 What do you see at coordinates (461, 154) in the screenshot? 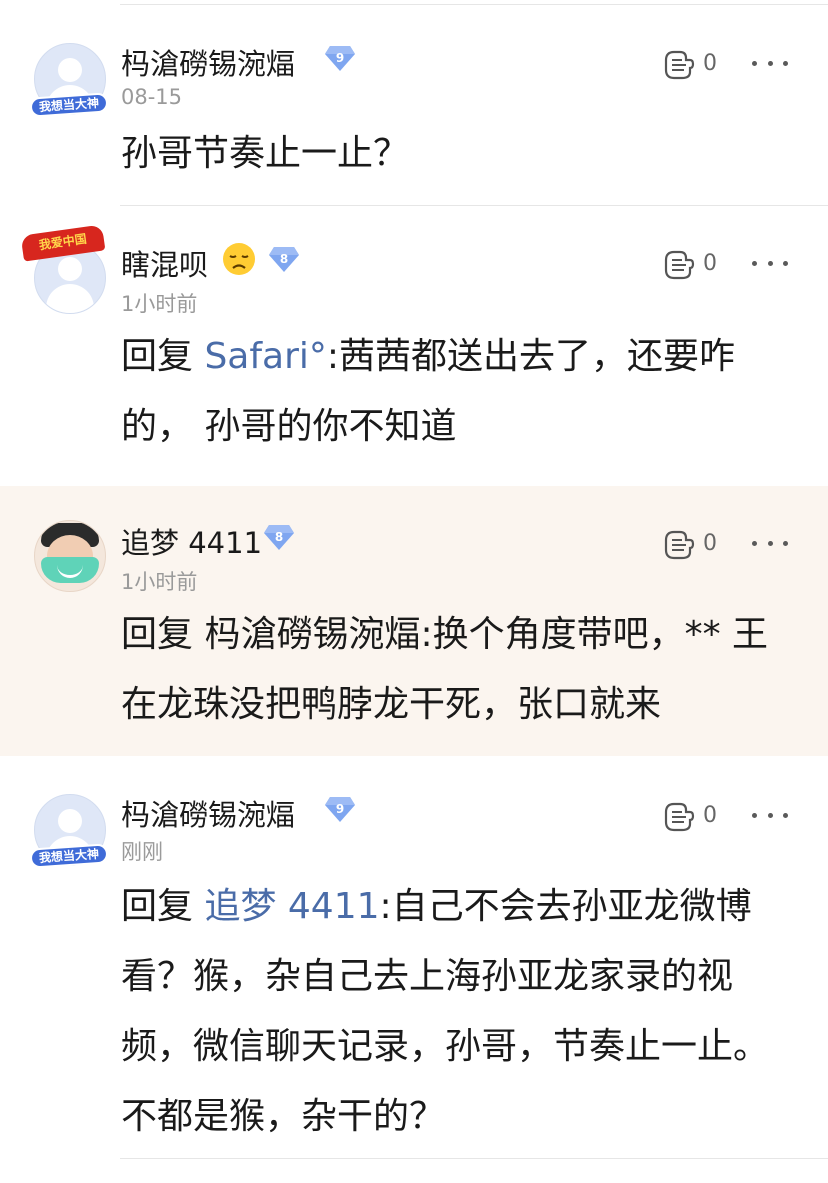
I see `comment-text: 孙哥节奏止一止？` at bounding box center [461, 154].